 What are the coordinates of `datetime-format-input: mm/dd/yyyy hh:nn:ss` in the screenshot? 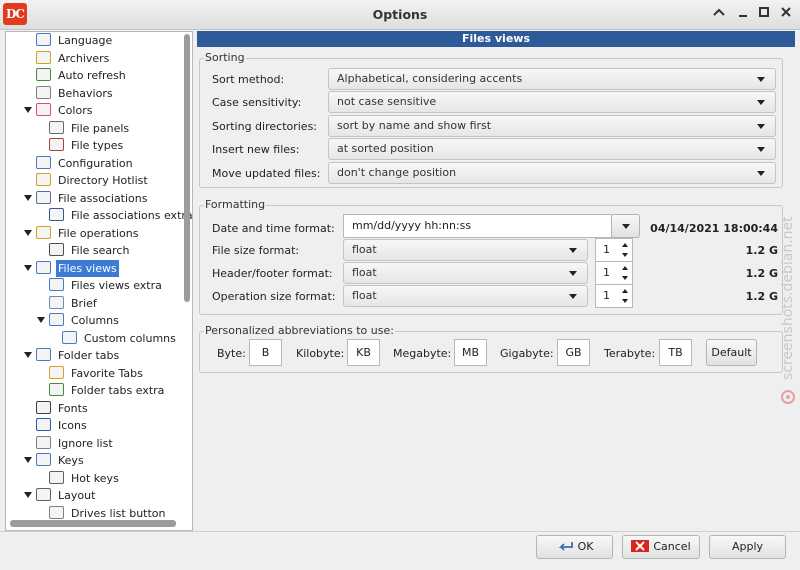 It's located at (477, 226).